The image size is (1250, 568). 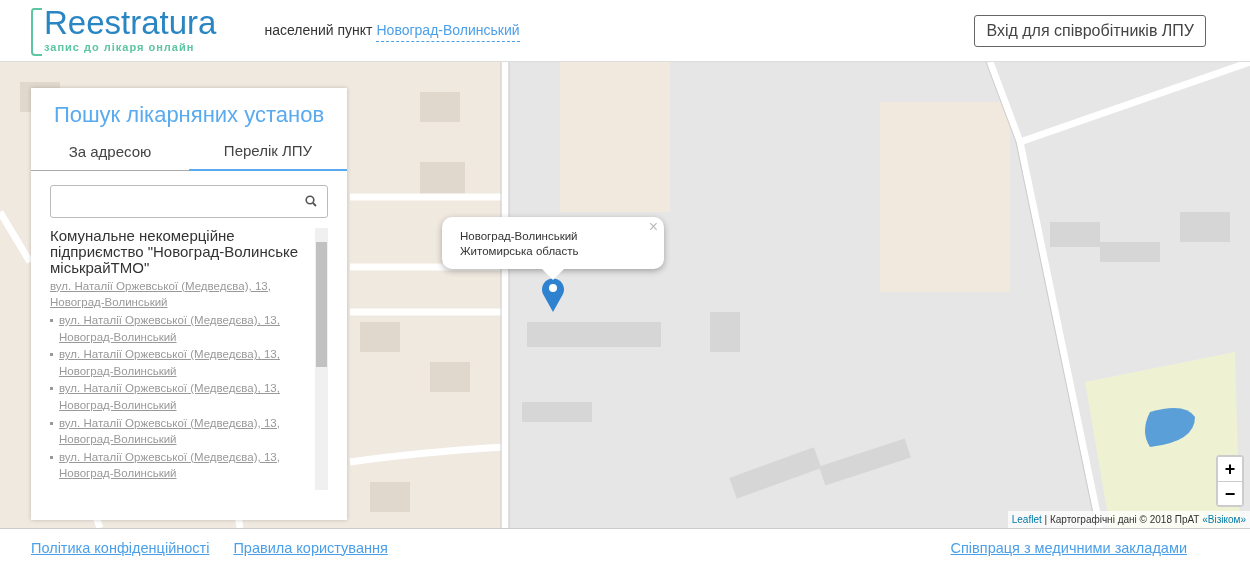 What do you see at coordinates (181, 251) in the screenshot?
I see `facility-name: Комунальне некомерційне підприємство "Новоград-Волинське міськрайТМО"` at bounding box center [181, 251].